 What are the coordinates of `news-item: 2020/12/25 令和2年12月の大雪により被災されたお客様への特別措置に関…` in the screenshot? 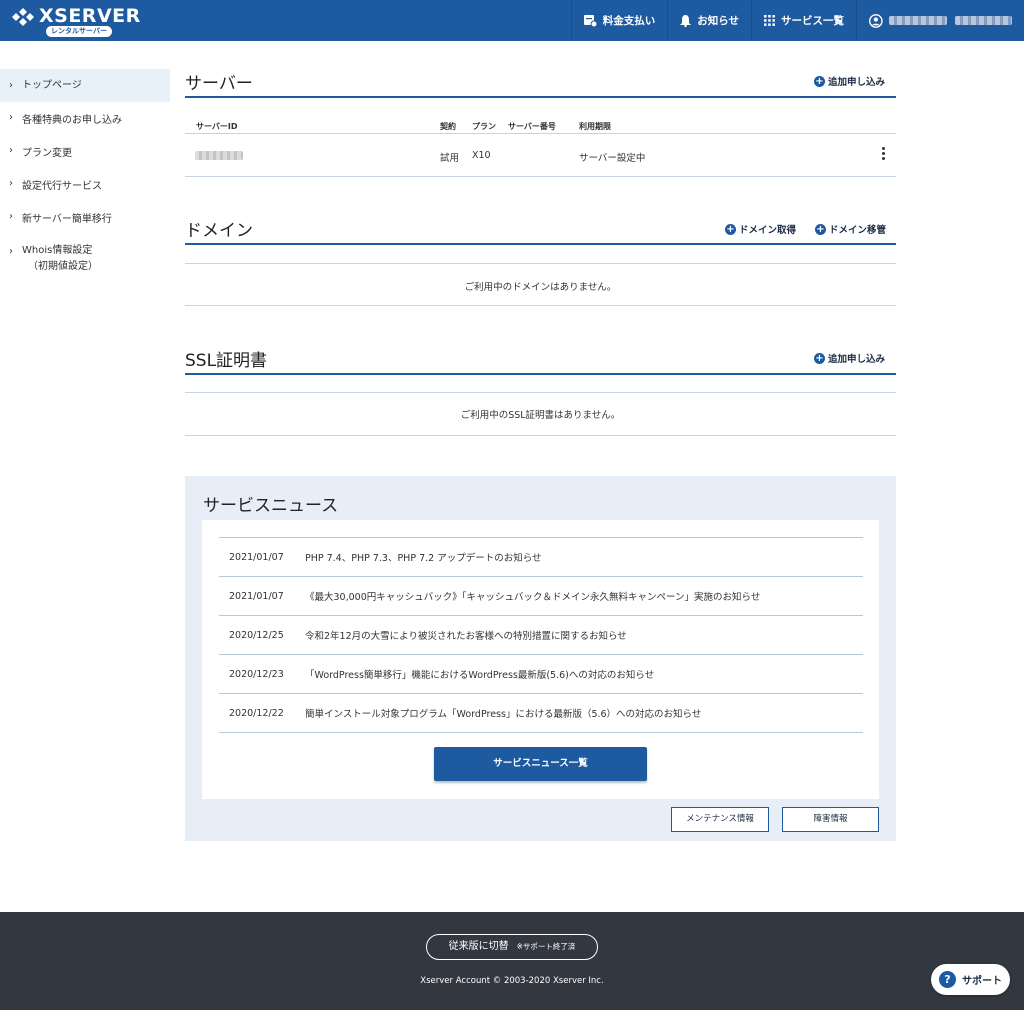 It's located at (541, 634).